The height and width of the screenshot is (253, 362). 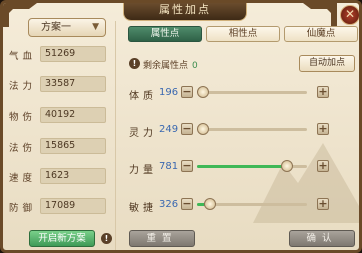 What do you see at coordinates (169, 204) in the screenshot?
I see `attribute-value: 326` at bounding box center [169, 204].